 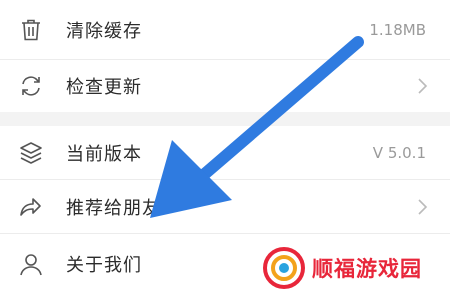 I want to click on settings-item-label: 清除缓存, so click(x=104, y=31).